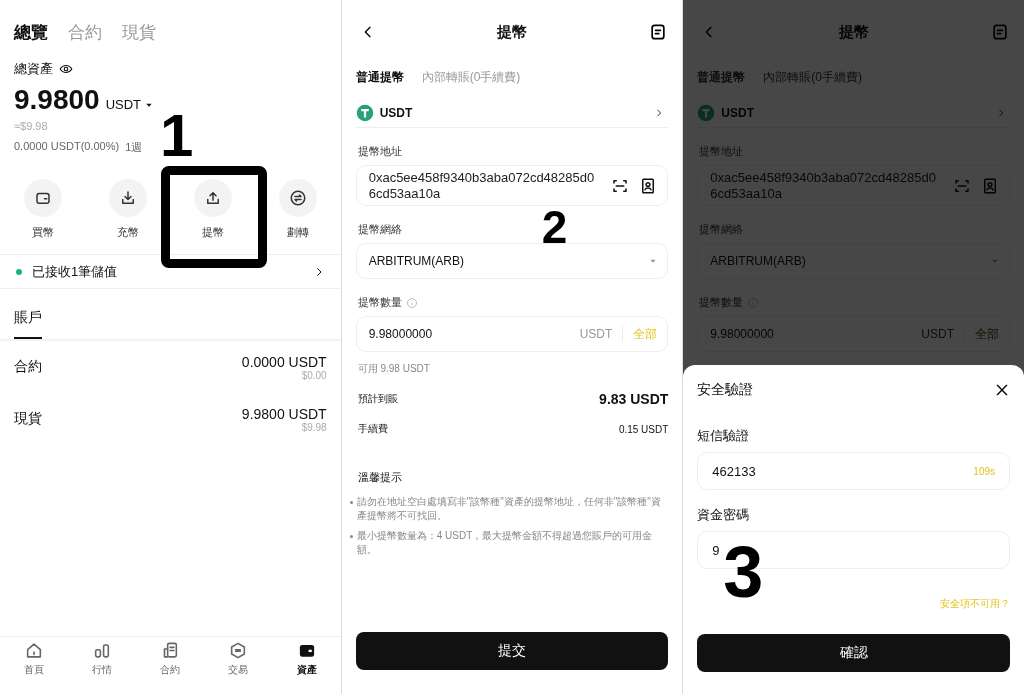 The height and width of the screenshot is (694, 1024). I want to click on network-dropdown: ARBITRUM(ARB), so click(512, 261).